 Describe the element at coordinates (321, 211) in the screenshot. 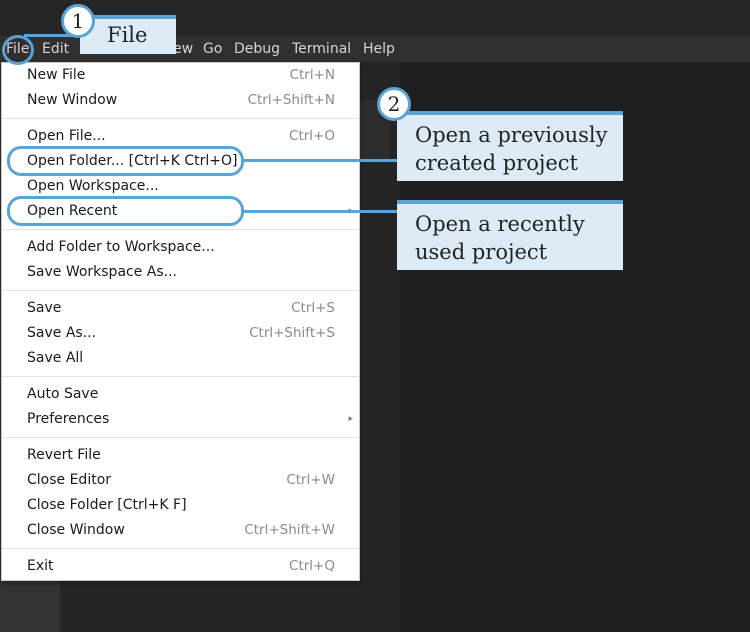

I see `callout-3-connector` at that location.